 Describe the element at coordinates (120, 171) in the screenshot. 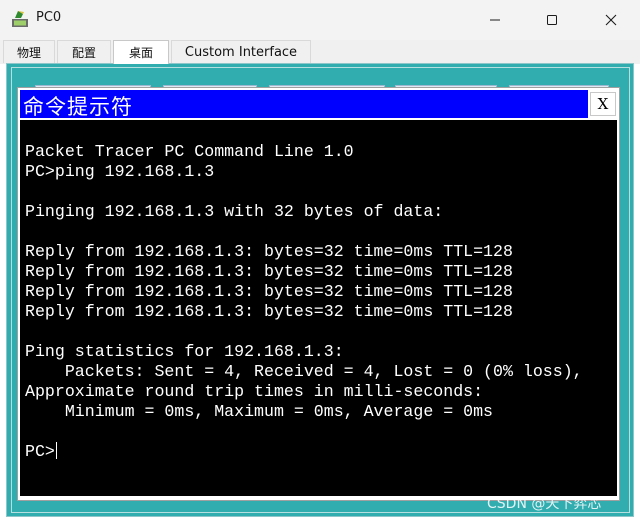

I see `terminal-line: PC>ping 192.168.1.3` at that location.